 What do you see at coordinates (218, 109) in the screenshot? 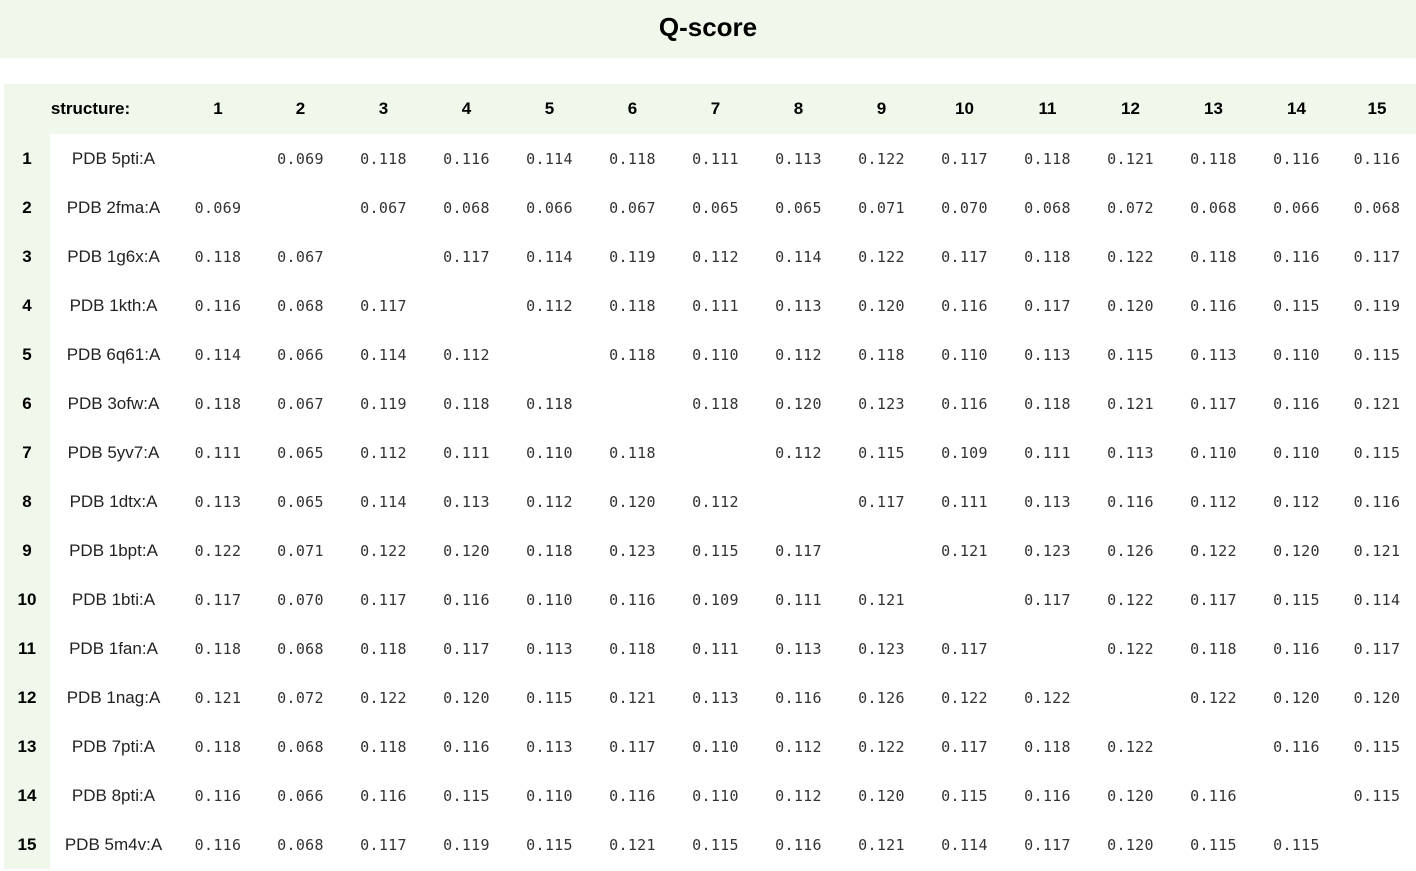
I see `column-header: 1` at bounding box center [218, 109].